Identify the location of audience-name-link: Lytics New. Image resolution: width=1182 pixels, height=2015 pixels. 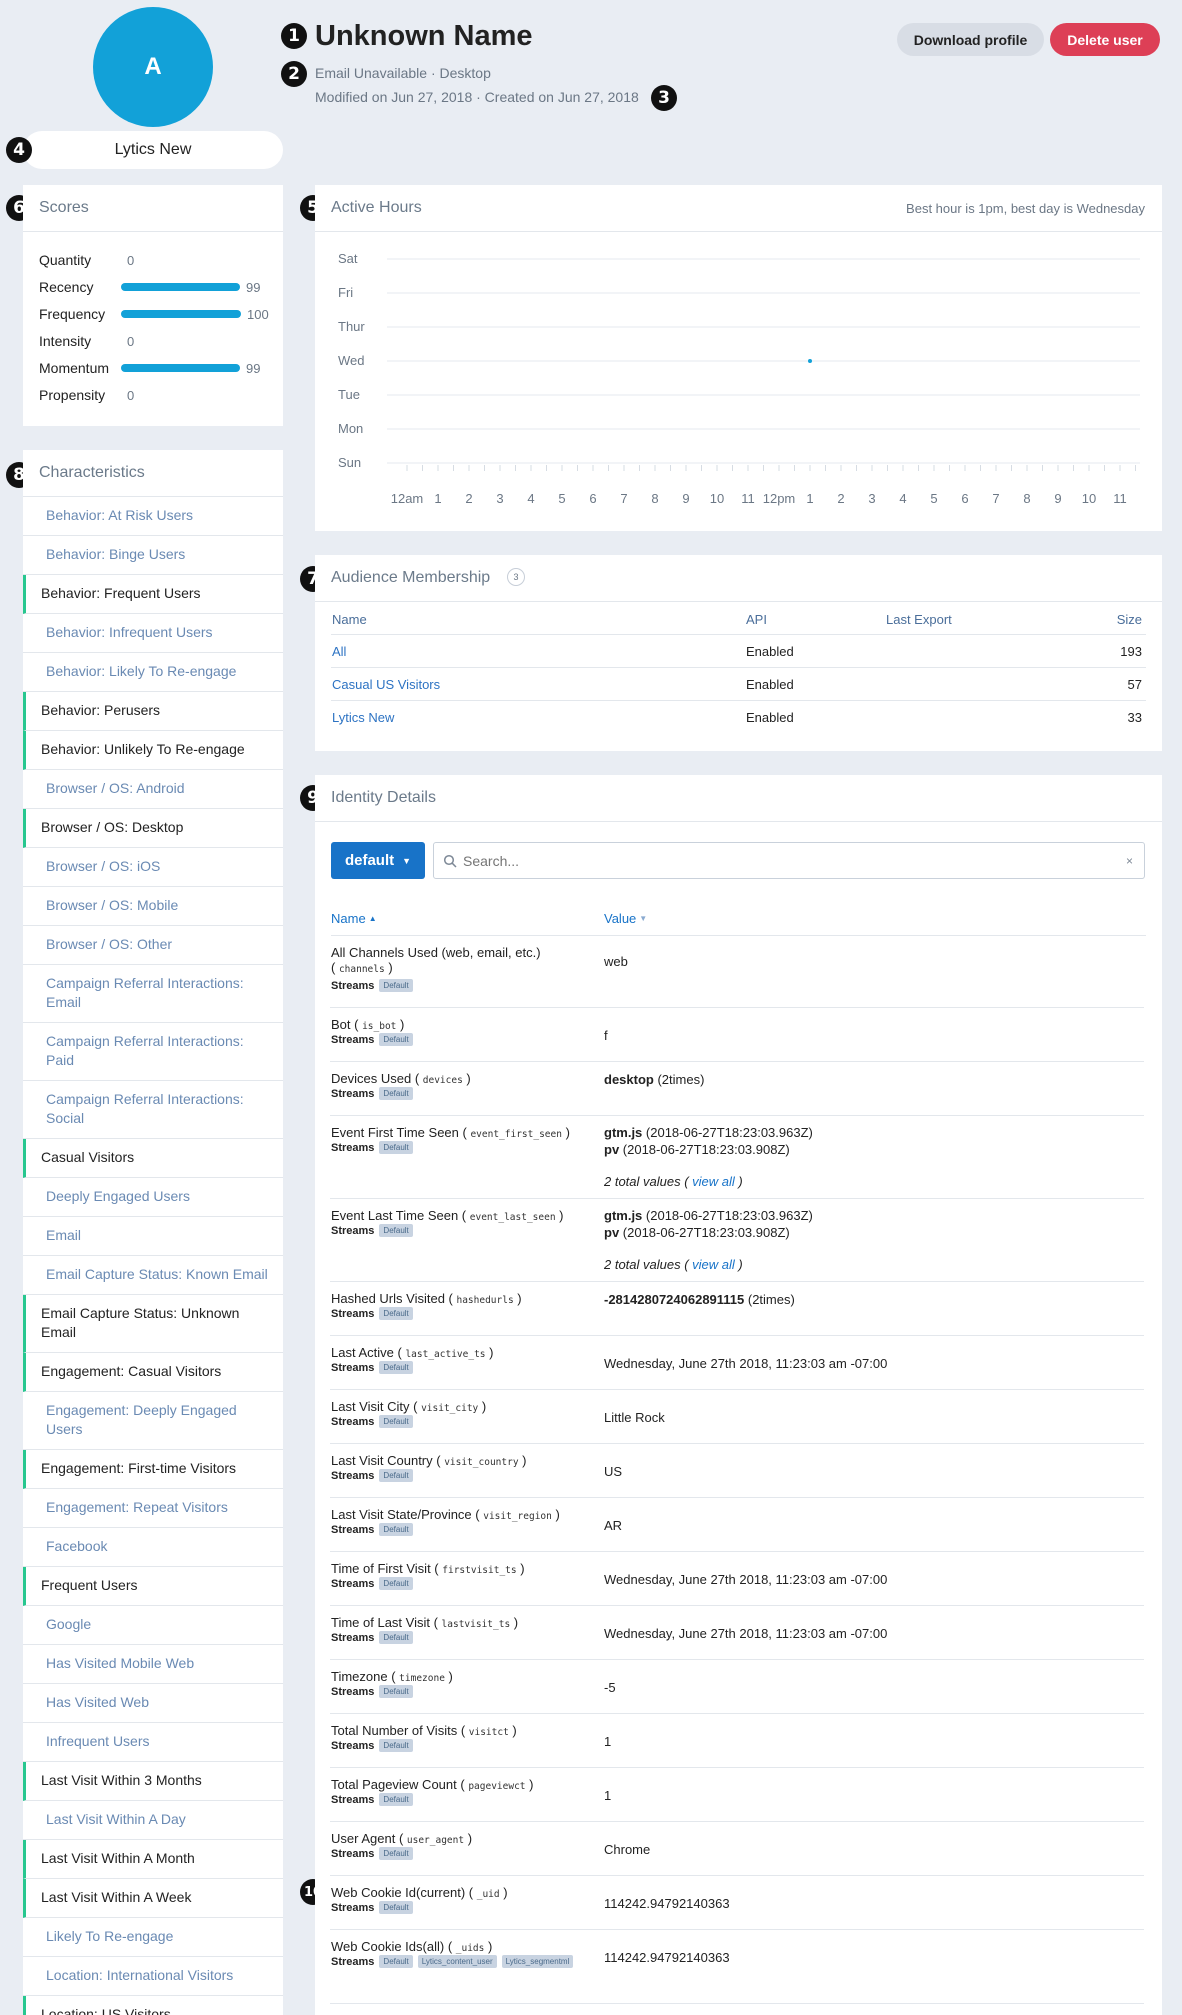
(363, 717).